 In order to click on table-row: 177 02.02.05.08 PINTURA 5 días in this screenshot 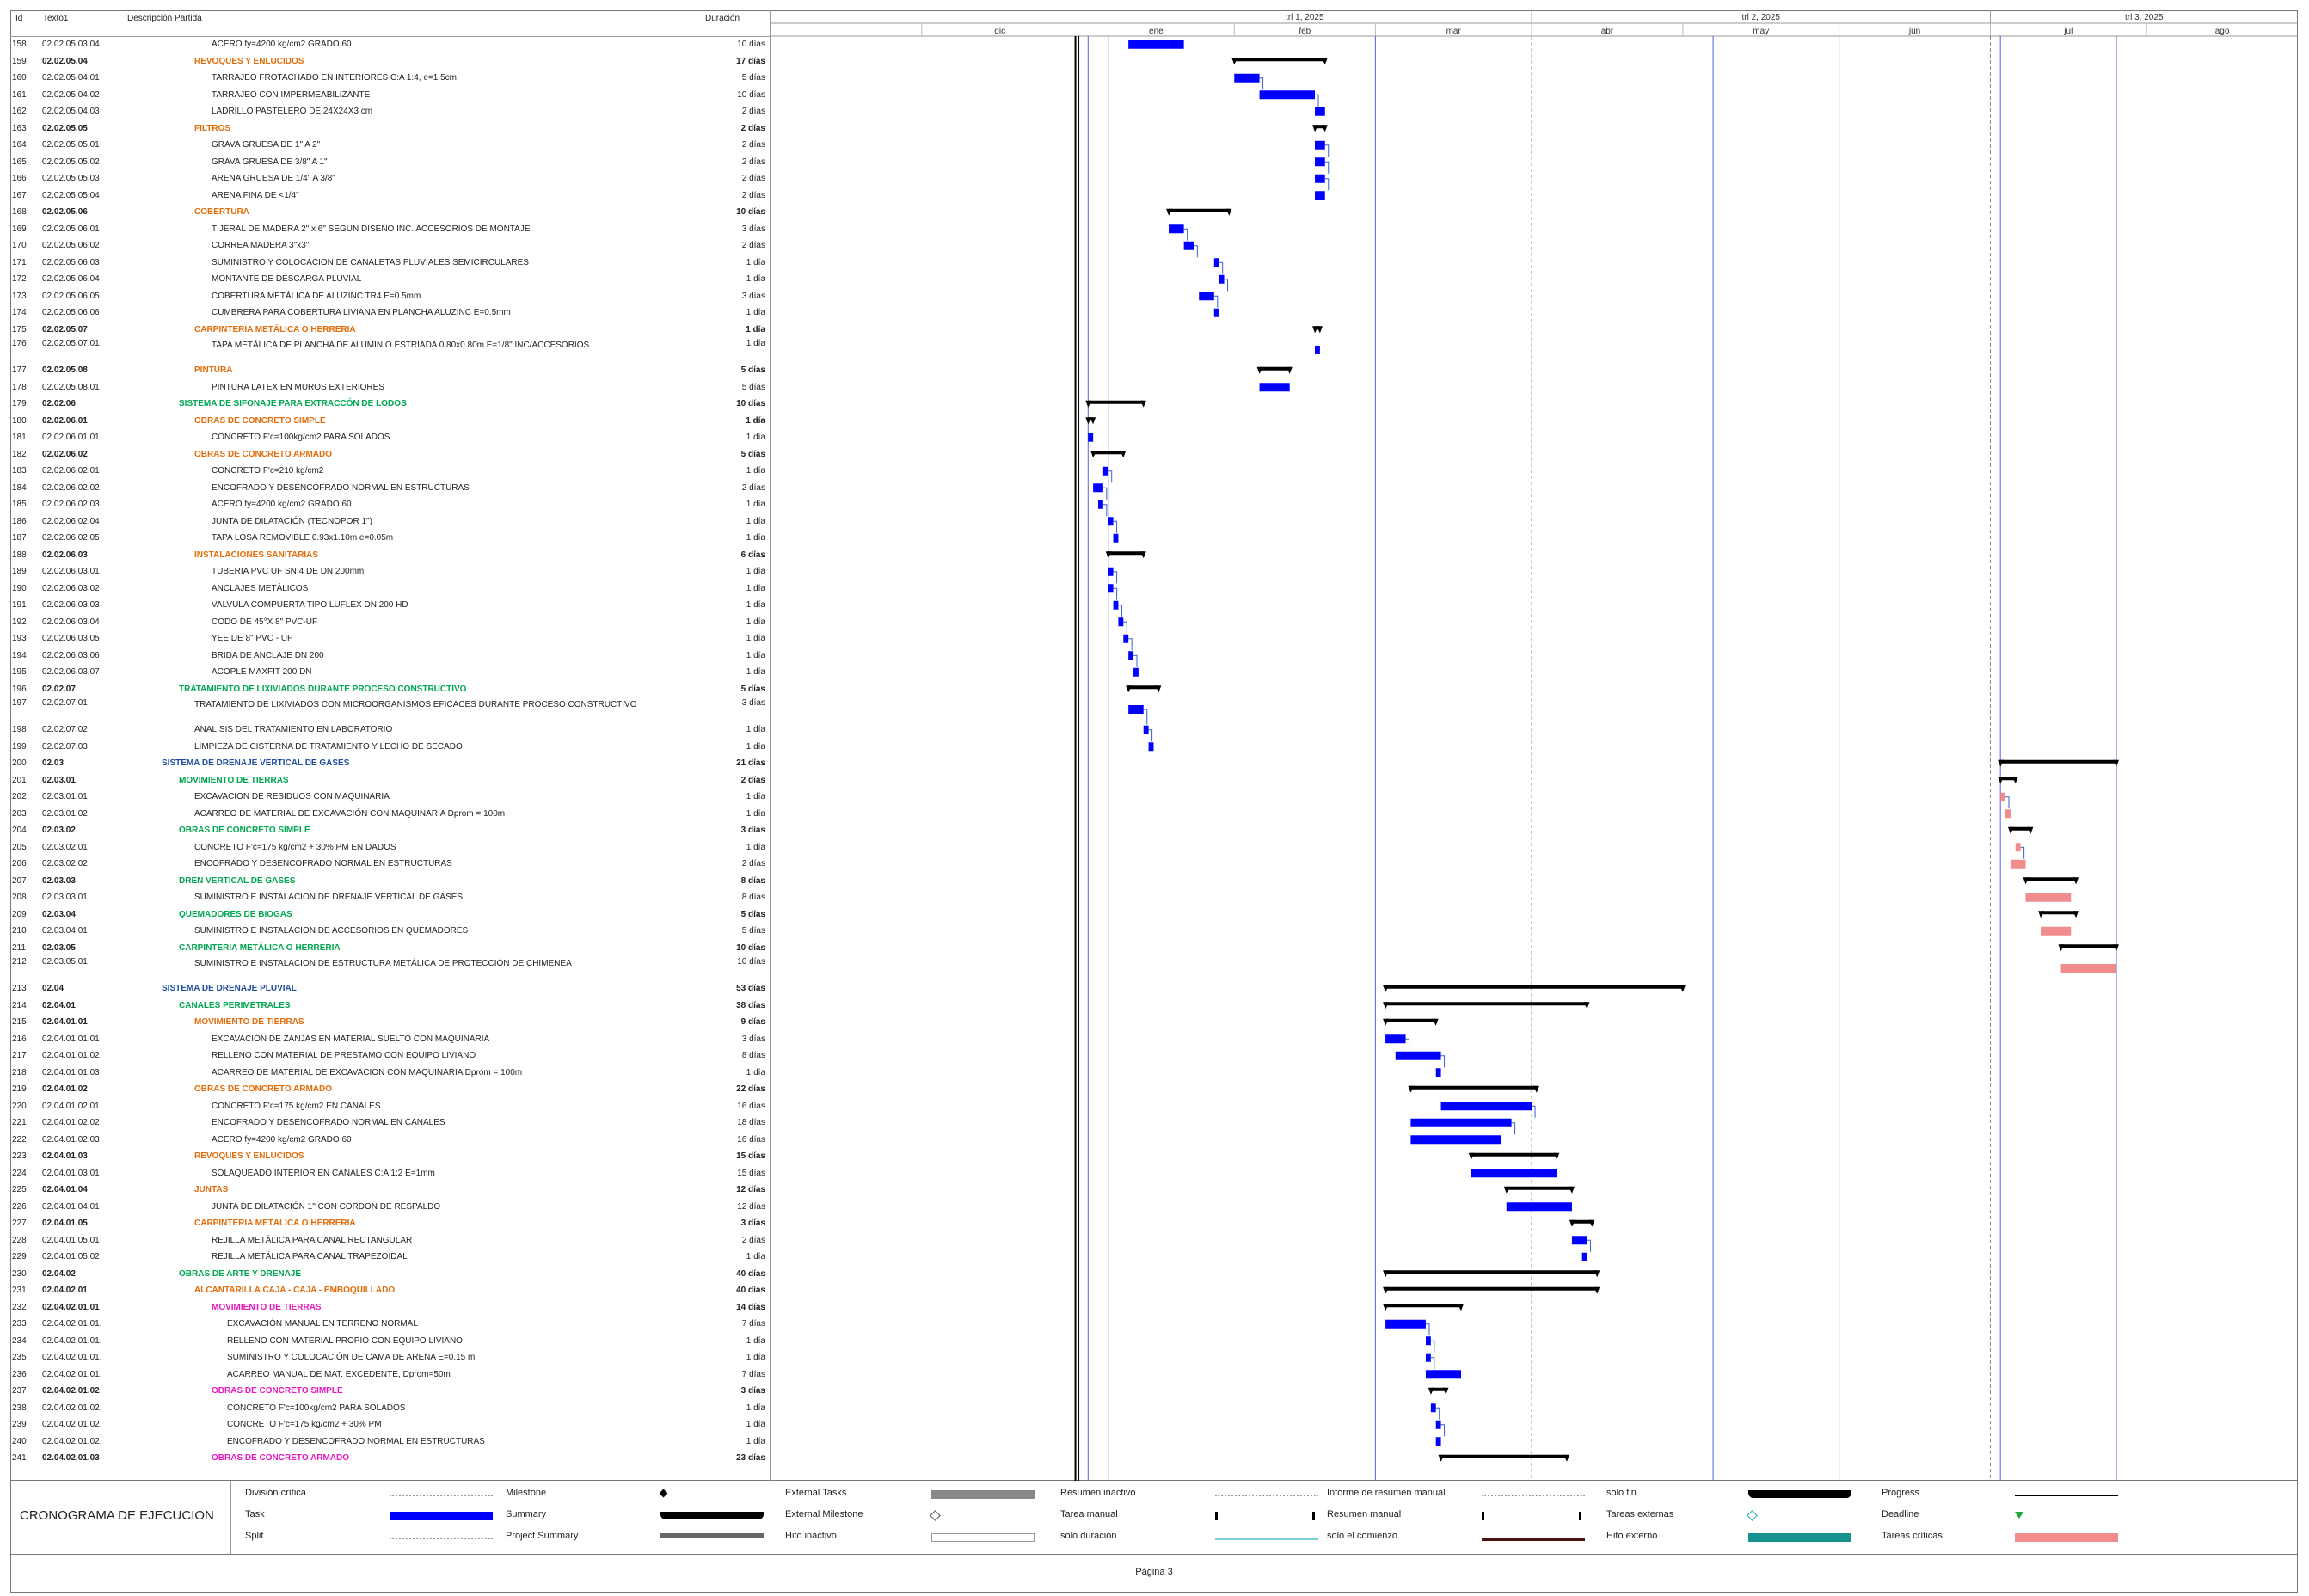, I will do `click(390, 370)`.